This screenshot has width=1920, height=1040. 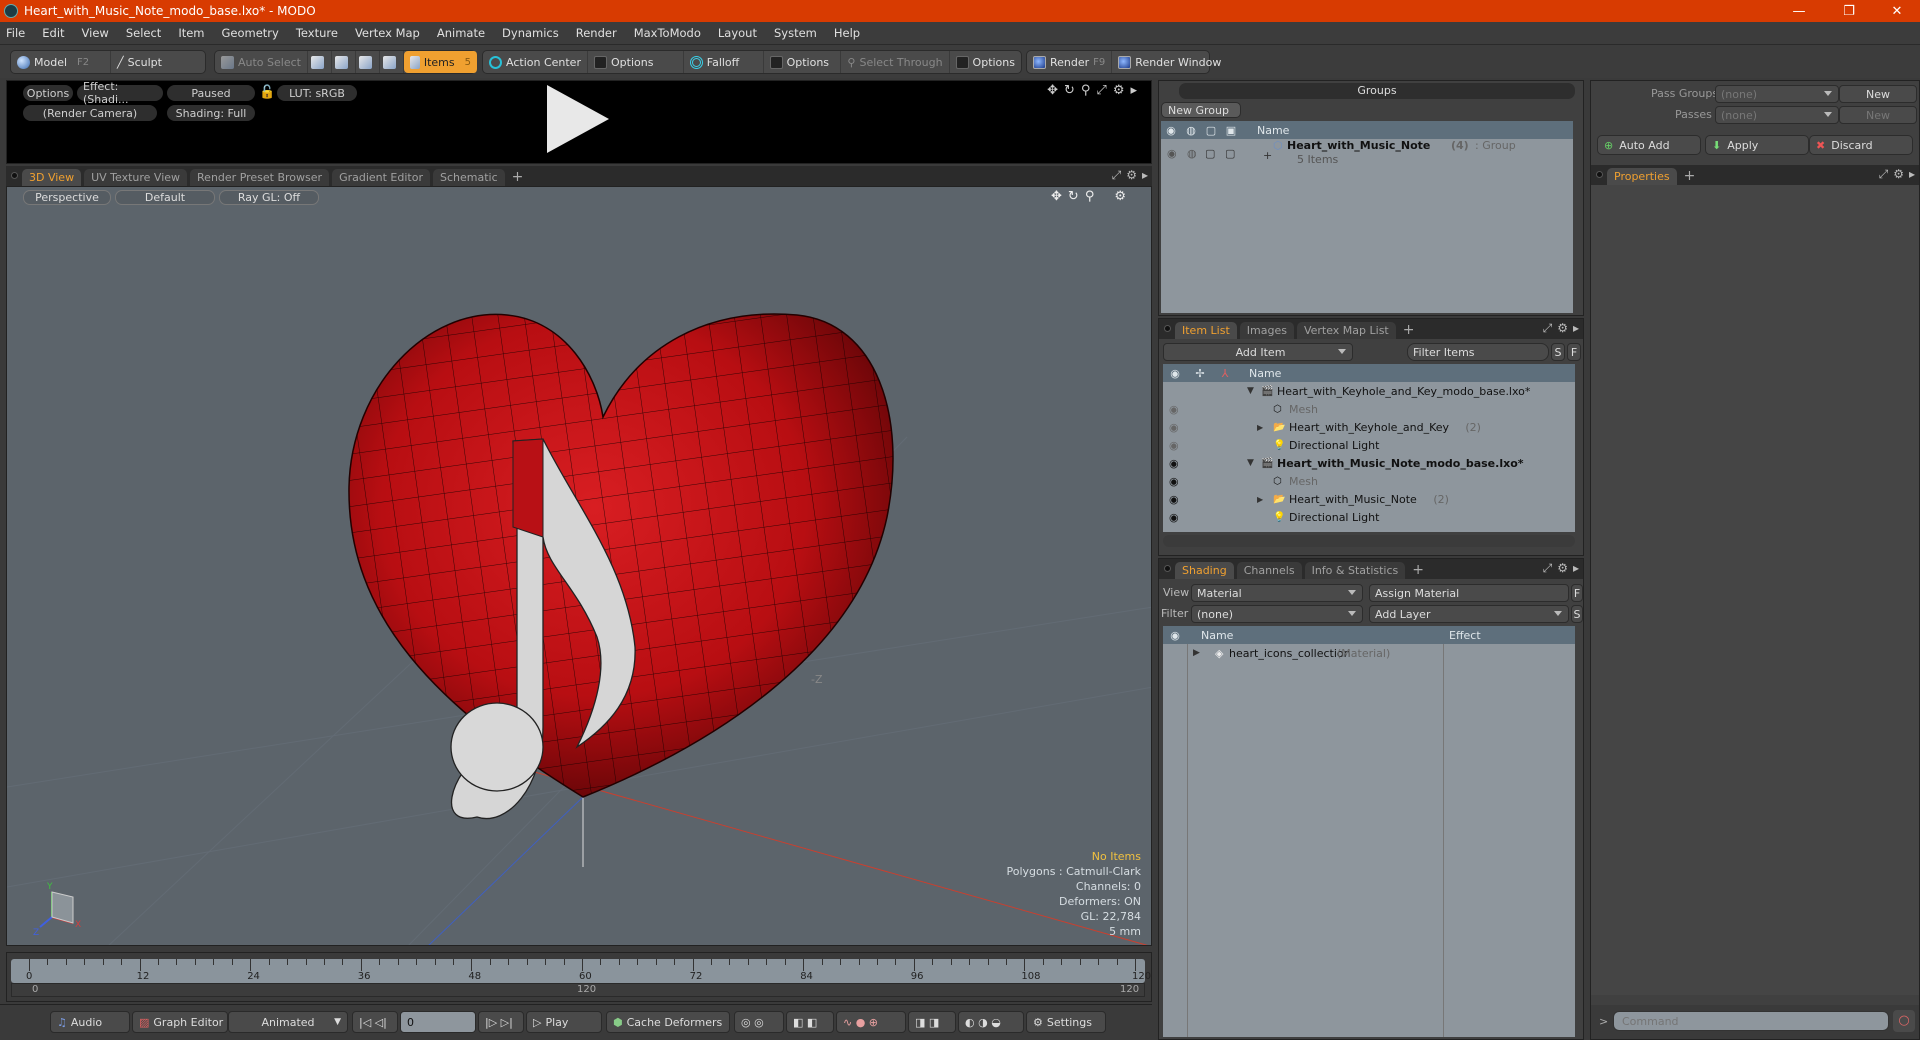 What do you see at coordinates (180, 1022) in the screenshot?
I see `graph-editor-button: ▨ Graph Editor` at bounding box center [180, 1022].